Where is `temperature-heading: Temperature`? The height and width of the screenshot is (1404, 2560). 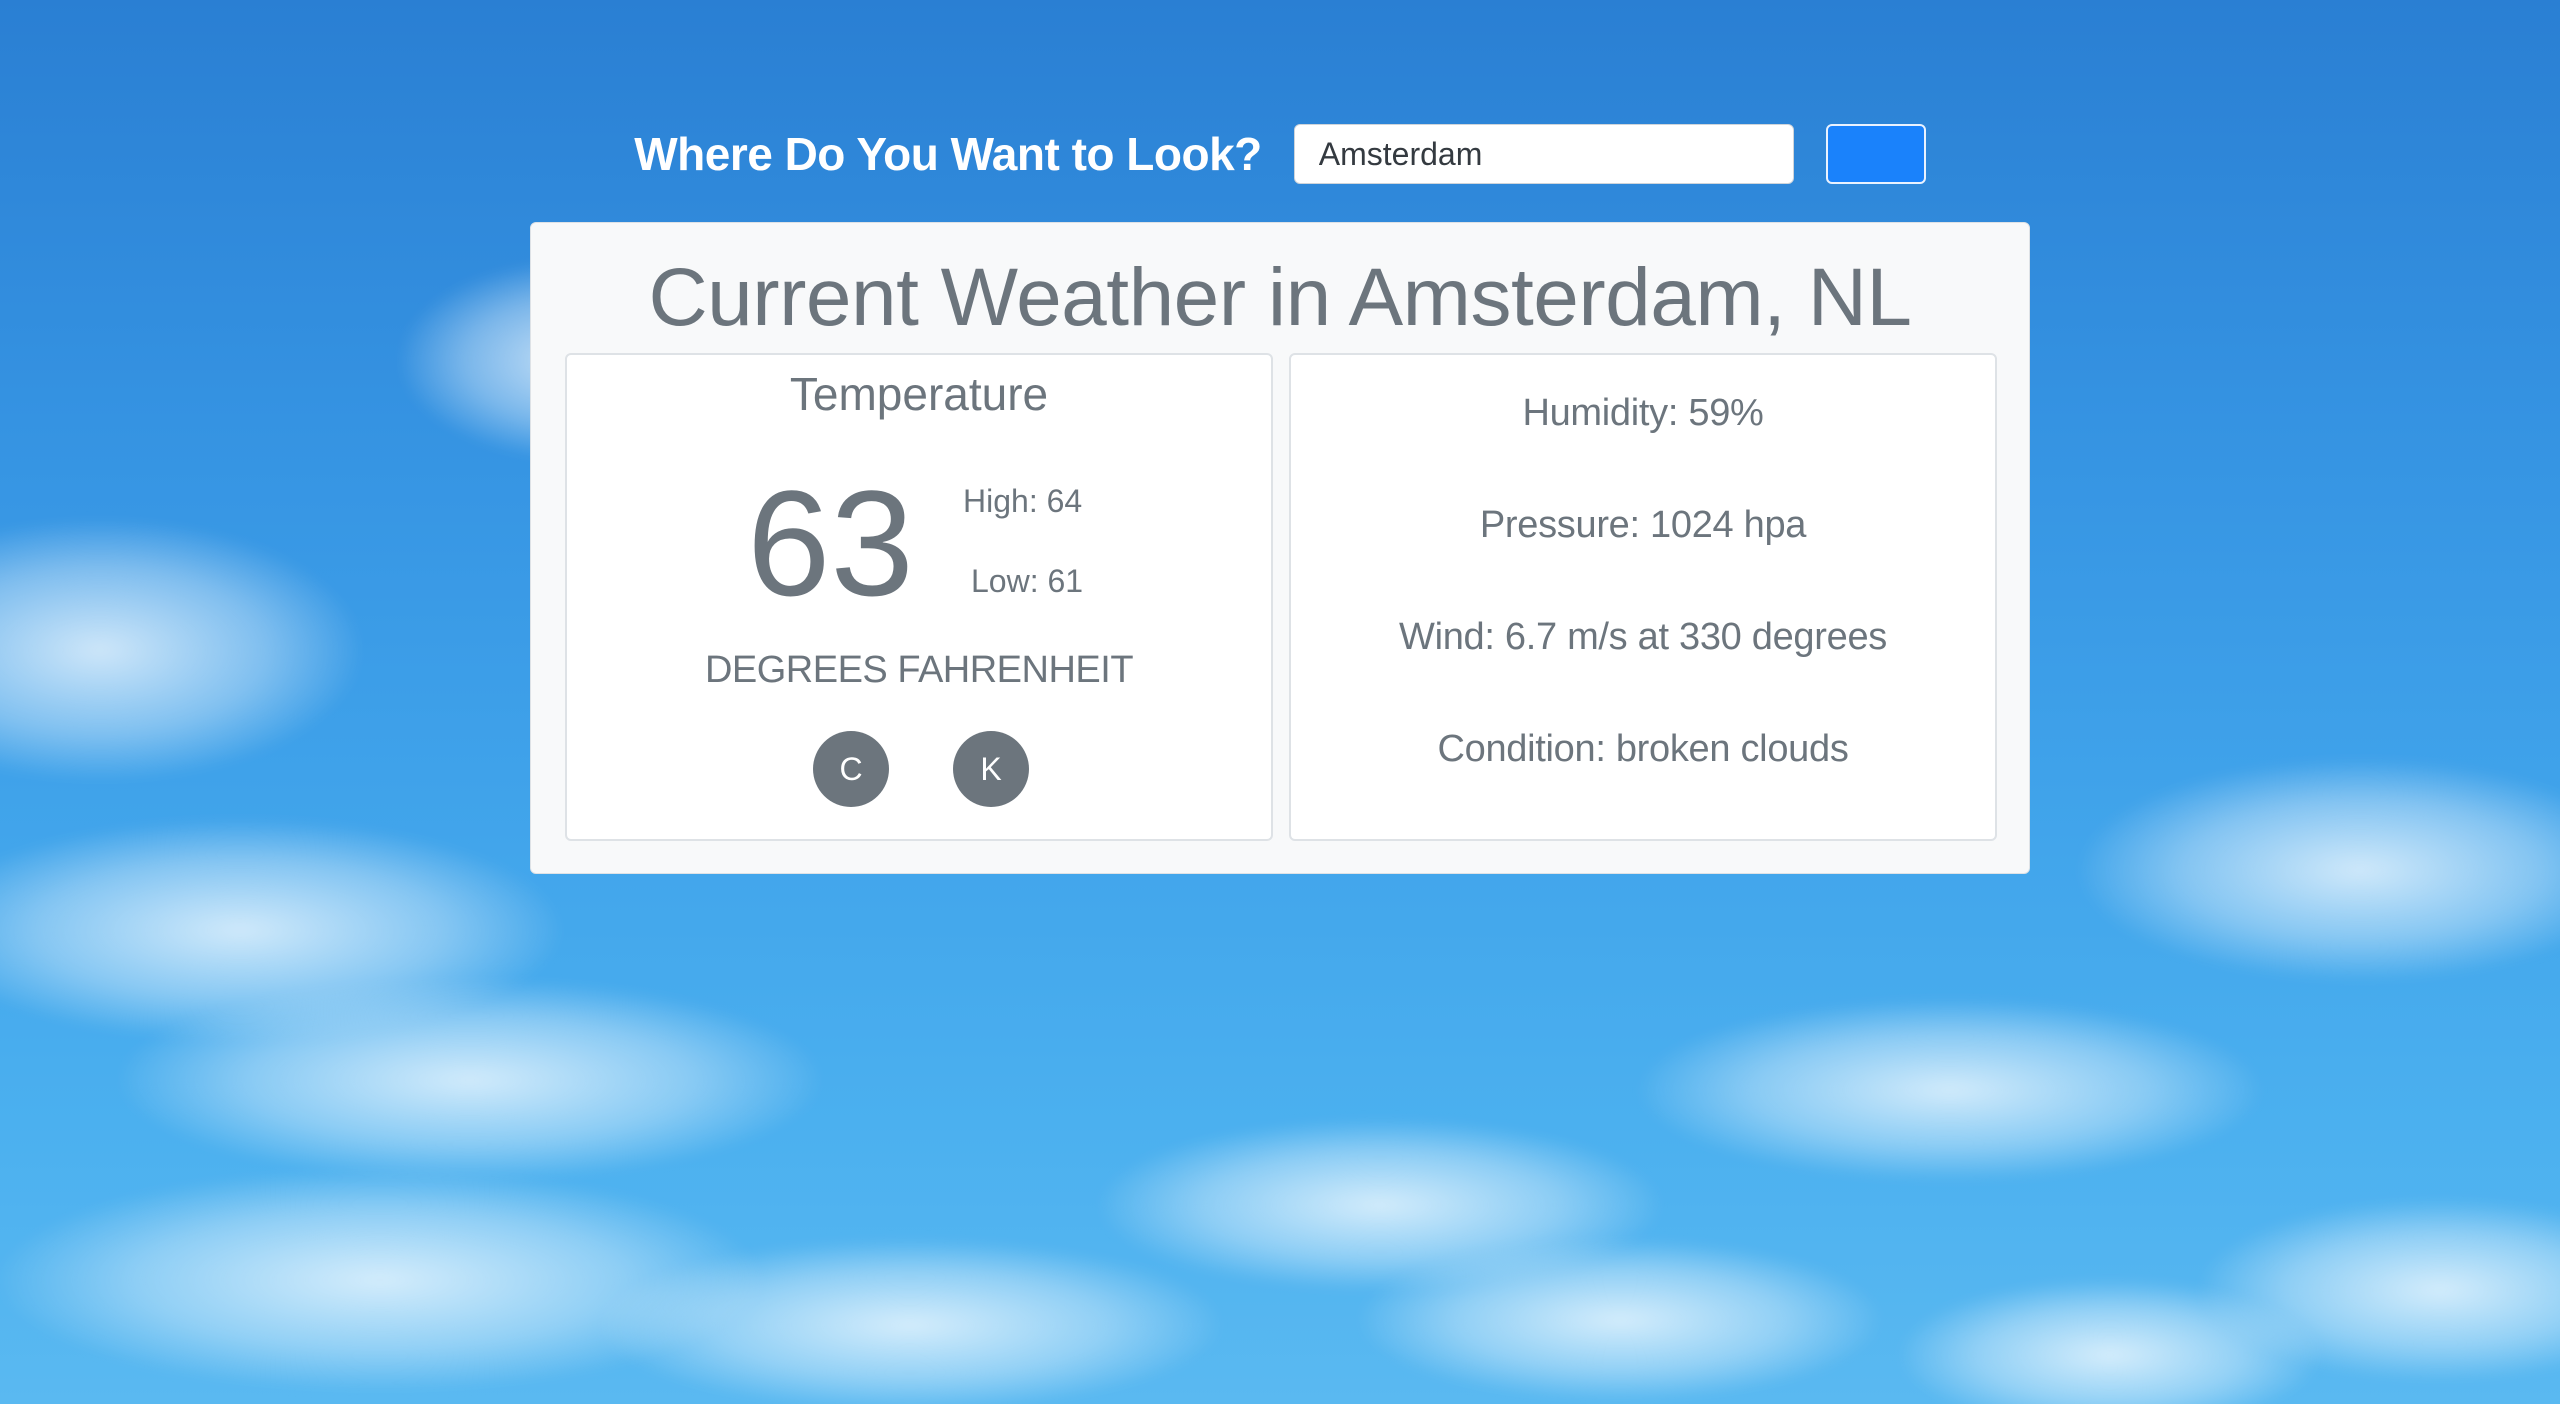 temperature-heading: Temperature is located at coordinates (919, 394).